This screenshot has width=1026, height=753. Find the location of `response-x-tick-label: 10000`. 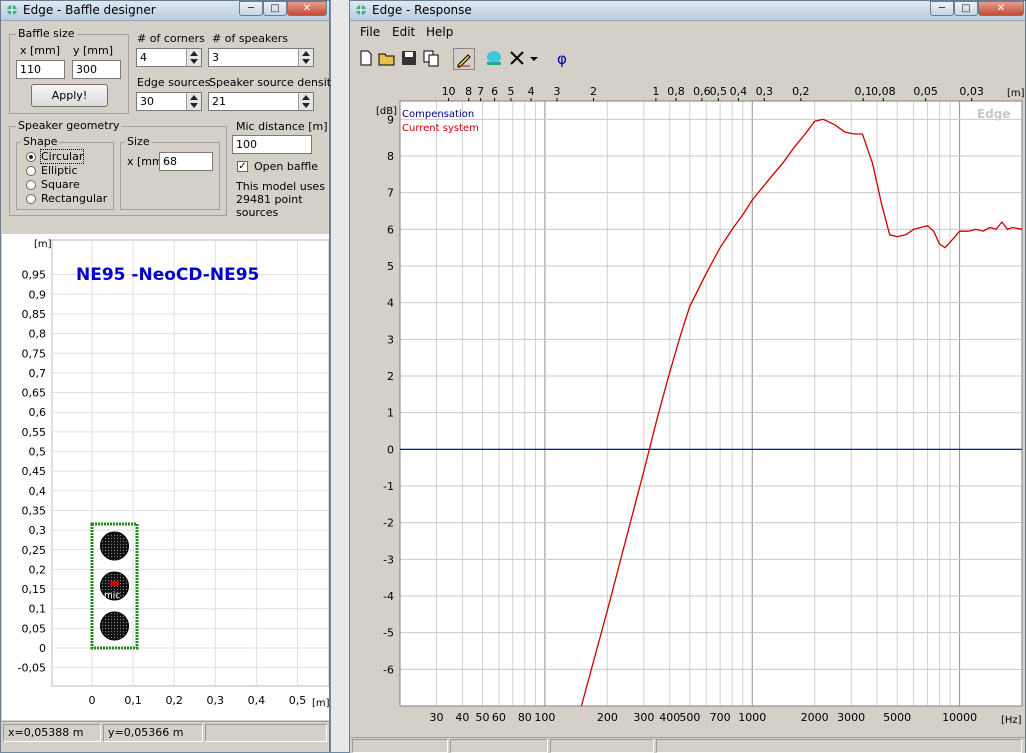

response-x-tick-label: 10000 is located at coordinates (959, 717).